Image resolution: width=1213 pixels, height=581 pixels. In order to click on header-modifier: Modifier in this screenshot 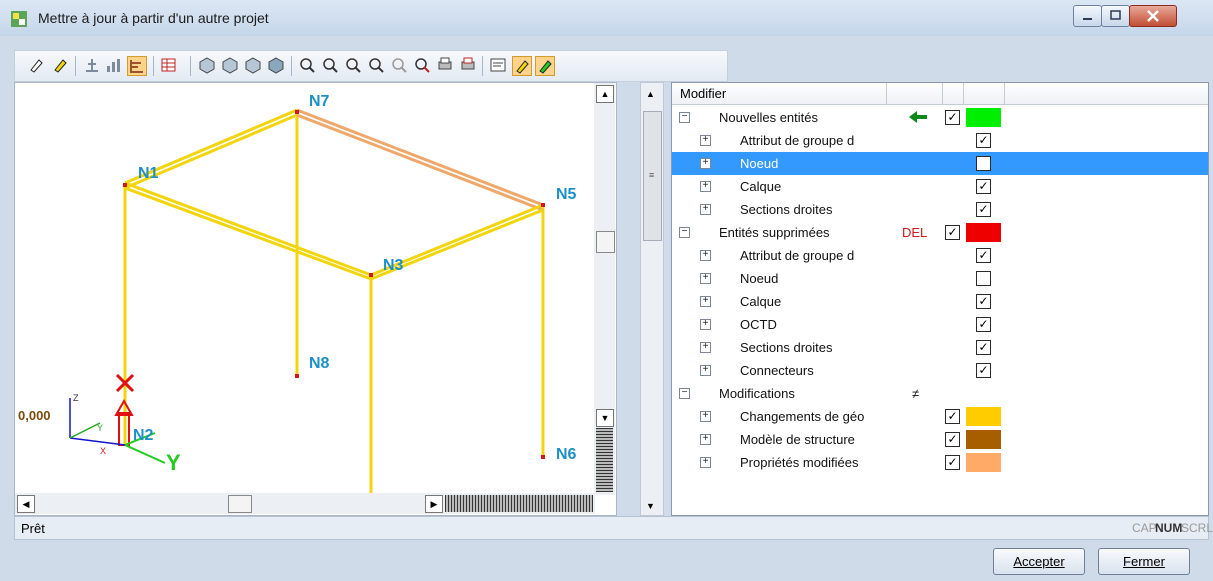, I will do `click(779, 93)`.